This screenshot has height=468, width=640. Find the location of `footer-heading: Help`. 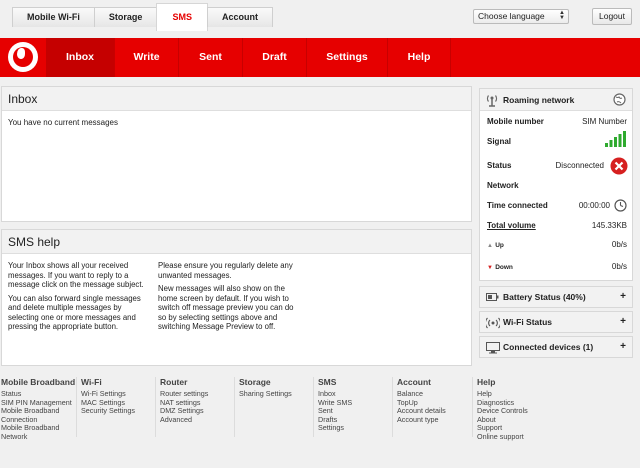

footer-heading: Help is located at coordinates (486, 382).